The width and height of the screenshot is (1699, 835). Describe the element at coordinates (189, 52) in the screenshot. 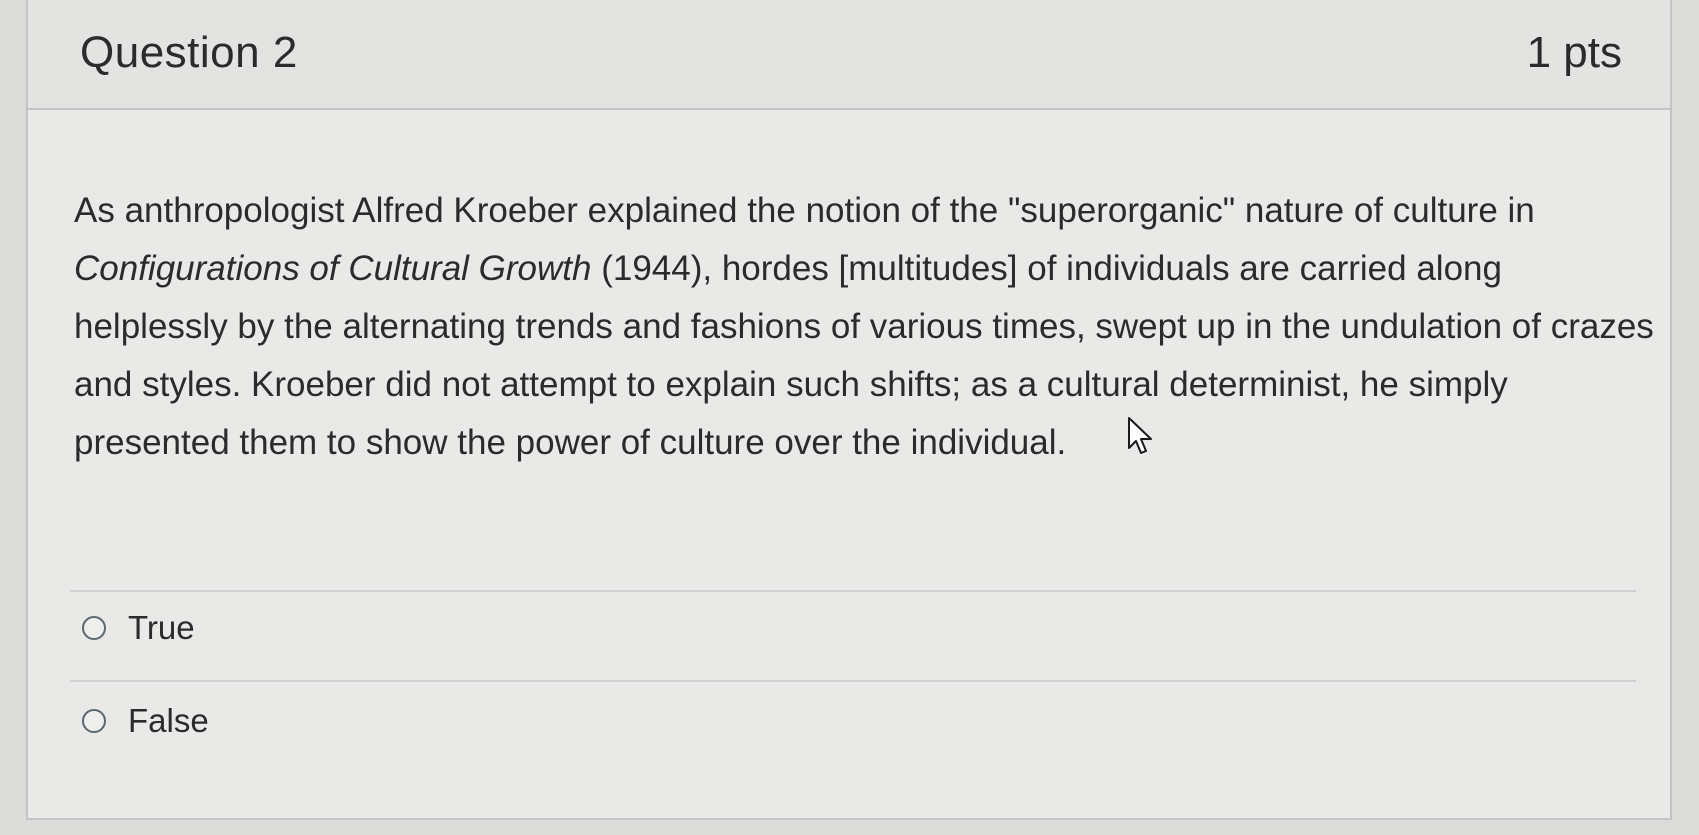

I see `question-title: Question 2` at that location.